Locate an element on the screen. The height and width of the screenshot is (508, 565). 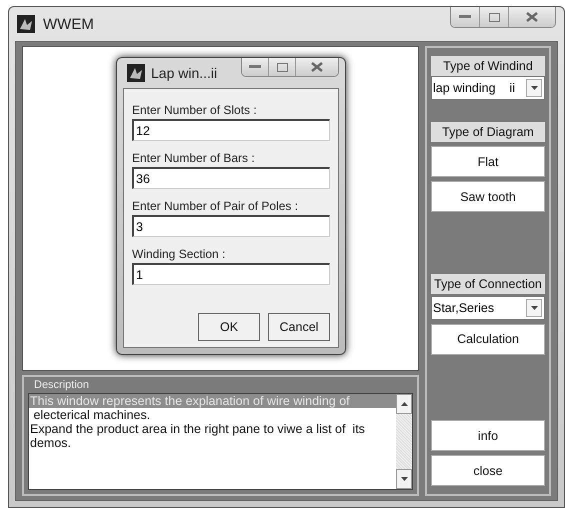
list-line: demos. is located at coordinates (212, 443).